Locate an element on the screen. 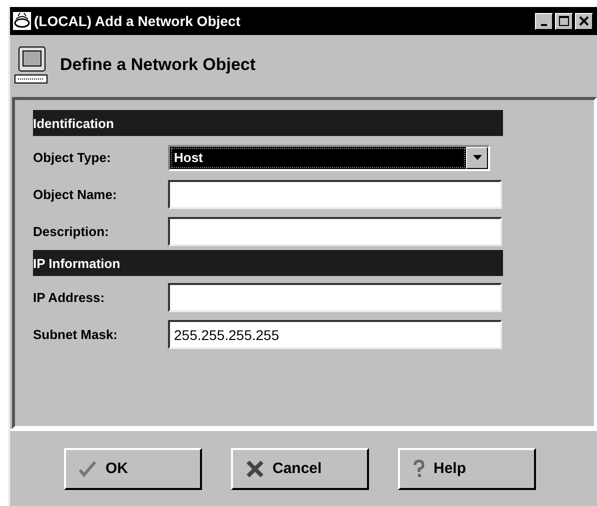 This screenshot has height=506, width=597. x-icon is located at coordinates (254, 469).